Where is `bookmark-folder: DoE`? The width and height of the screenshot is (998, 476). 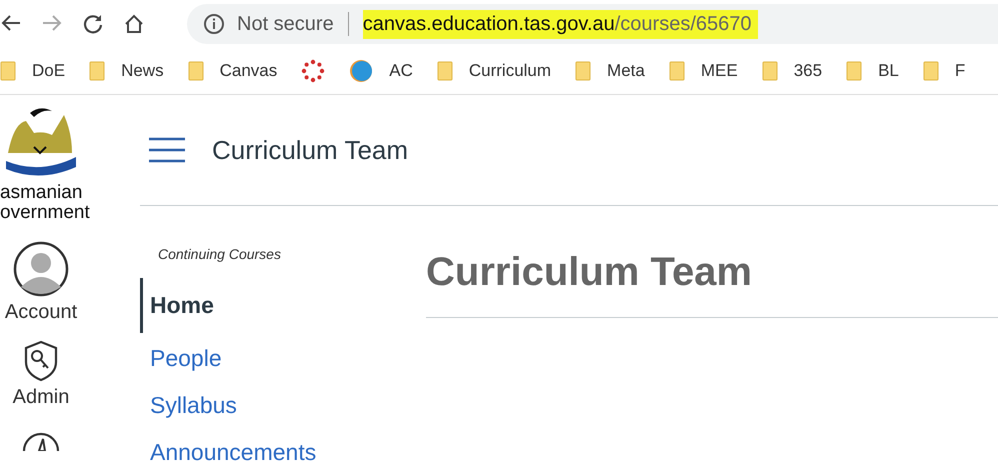 bookmark-folder: DoE is located at coordinates (33, 71).